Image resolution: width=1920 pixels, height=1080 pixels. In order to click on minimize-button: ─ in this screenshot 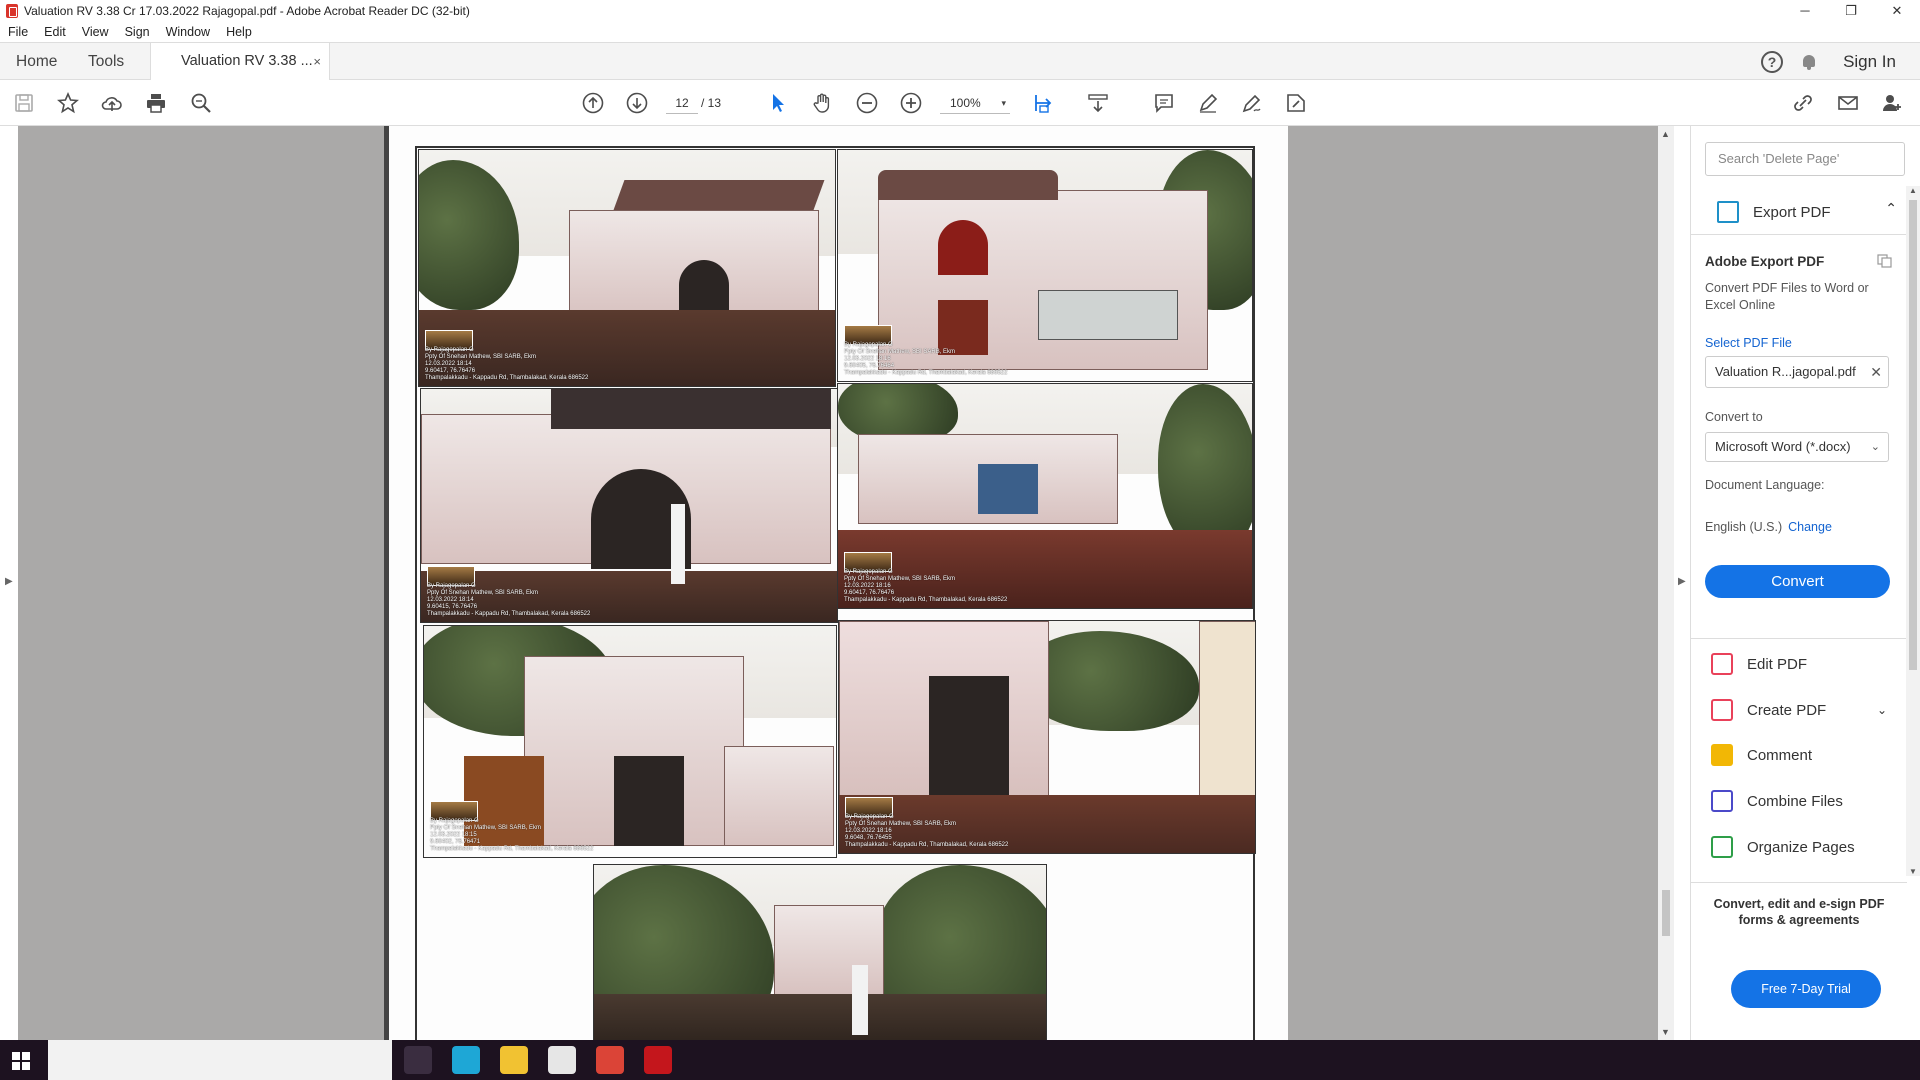, I will do `click(1805, 11)`.